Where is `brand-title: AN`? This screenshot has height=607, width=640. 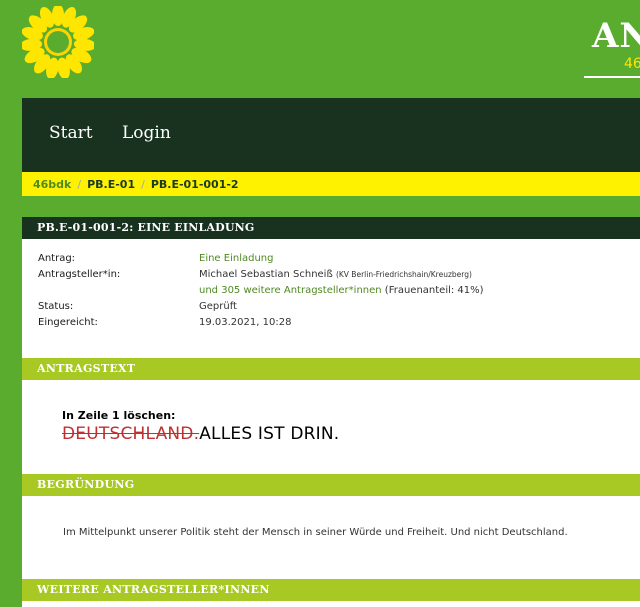
brand-title: AN is located at coordinates (616, 36).